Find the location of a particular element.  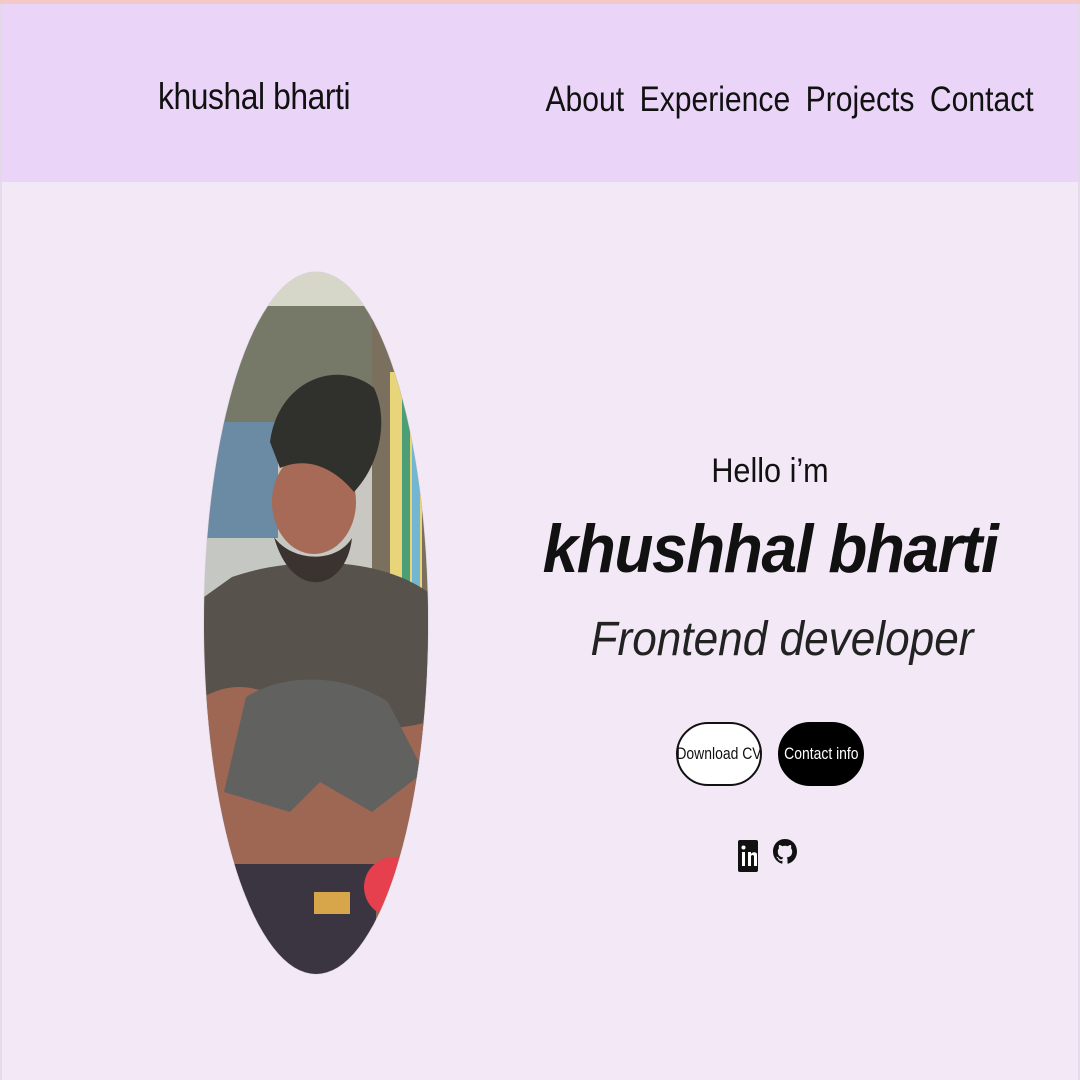

linkedin-icon is located at coordinates (750, 853).